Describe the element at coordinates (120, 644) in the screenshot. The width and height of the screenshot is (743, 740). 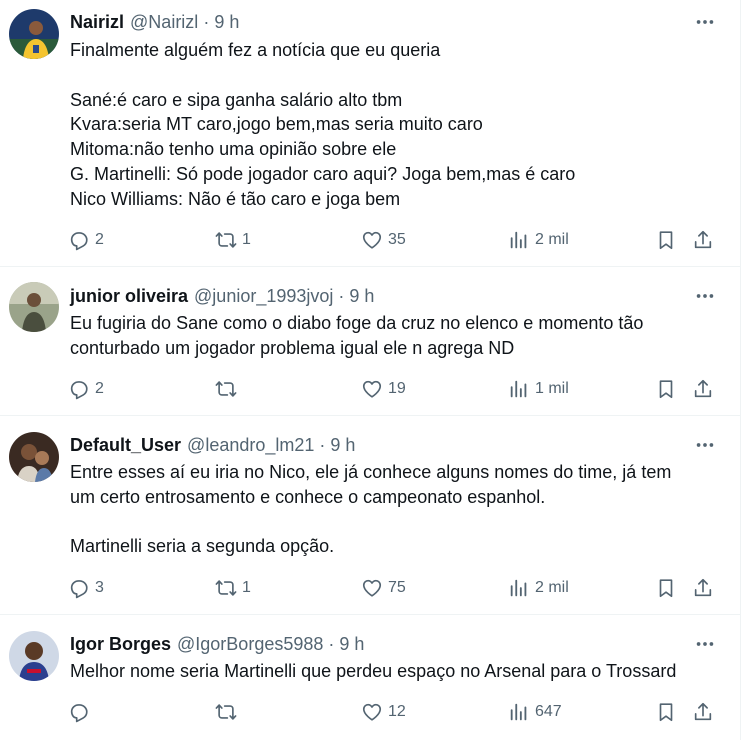
I see `author-name: Igor Borges` at that location.